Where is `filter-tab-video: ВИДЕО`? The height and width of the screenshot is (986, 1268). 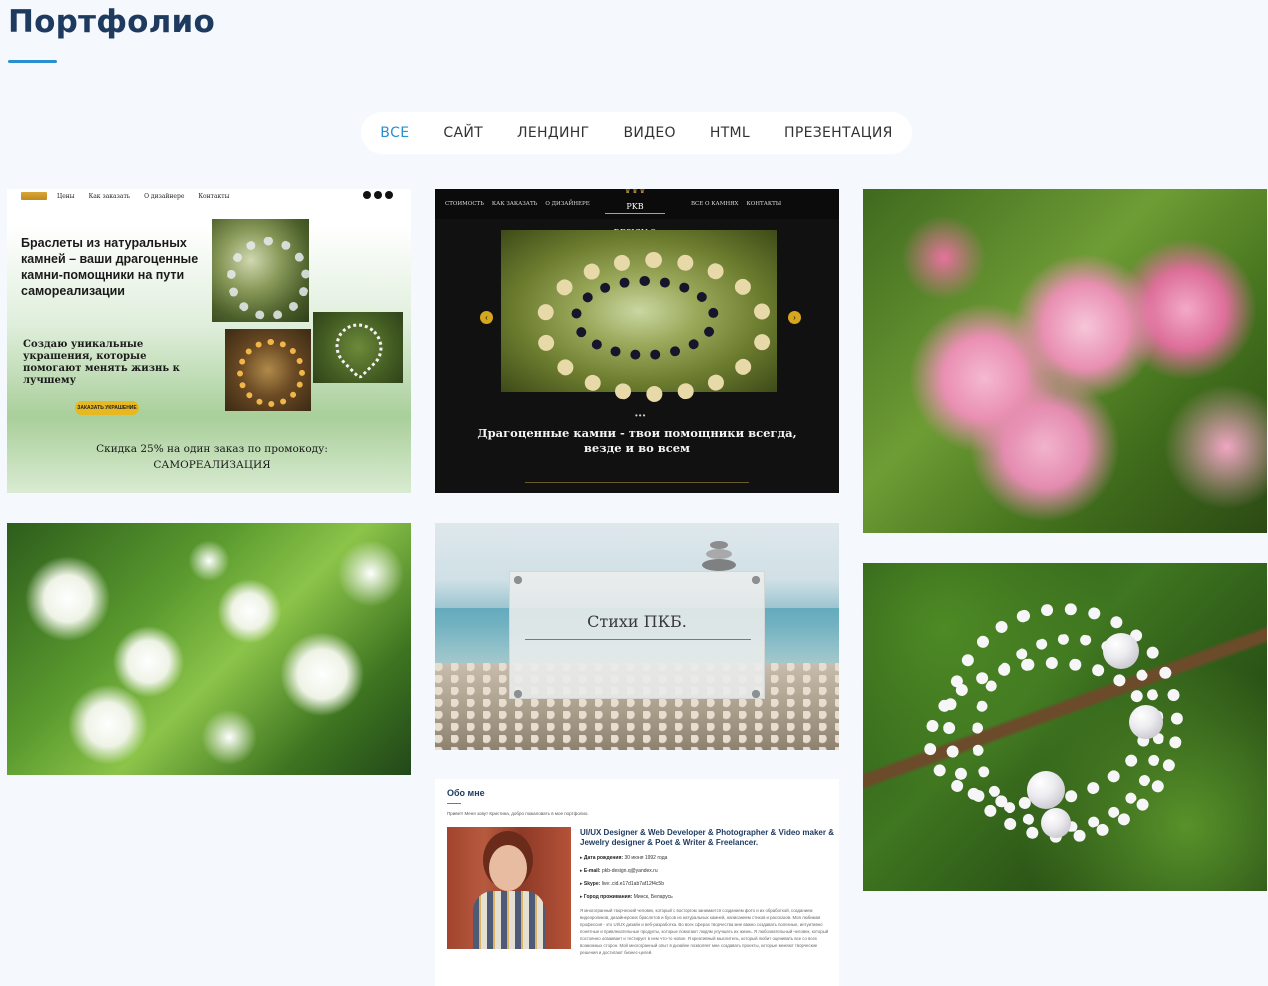
filter-tab-video: ВИДЕО is located at coordinates (649, 133).